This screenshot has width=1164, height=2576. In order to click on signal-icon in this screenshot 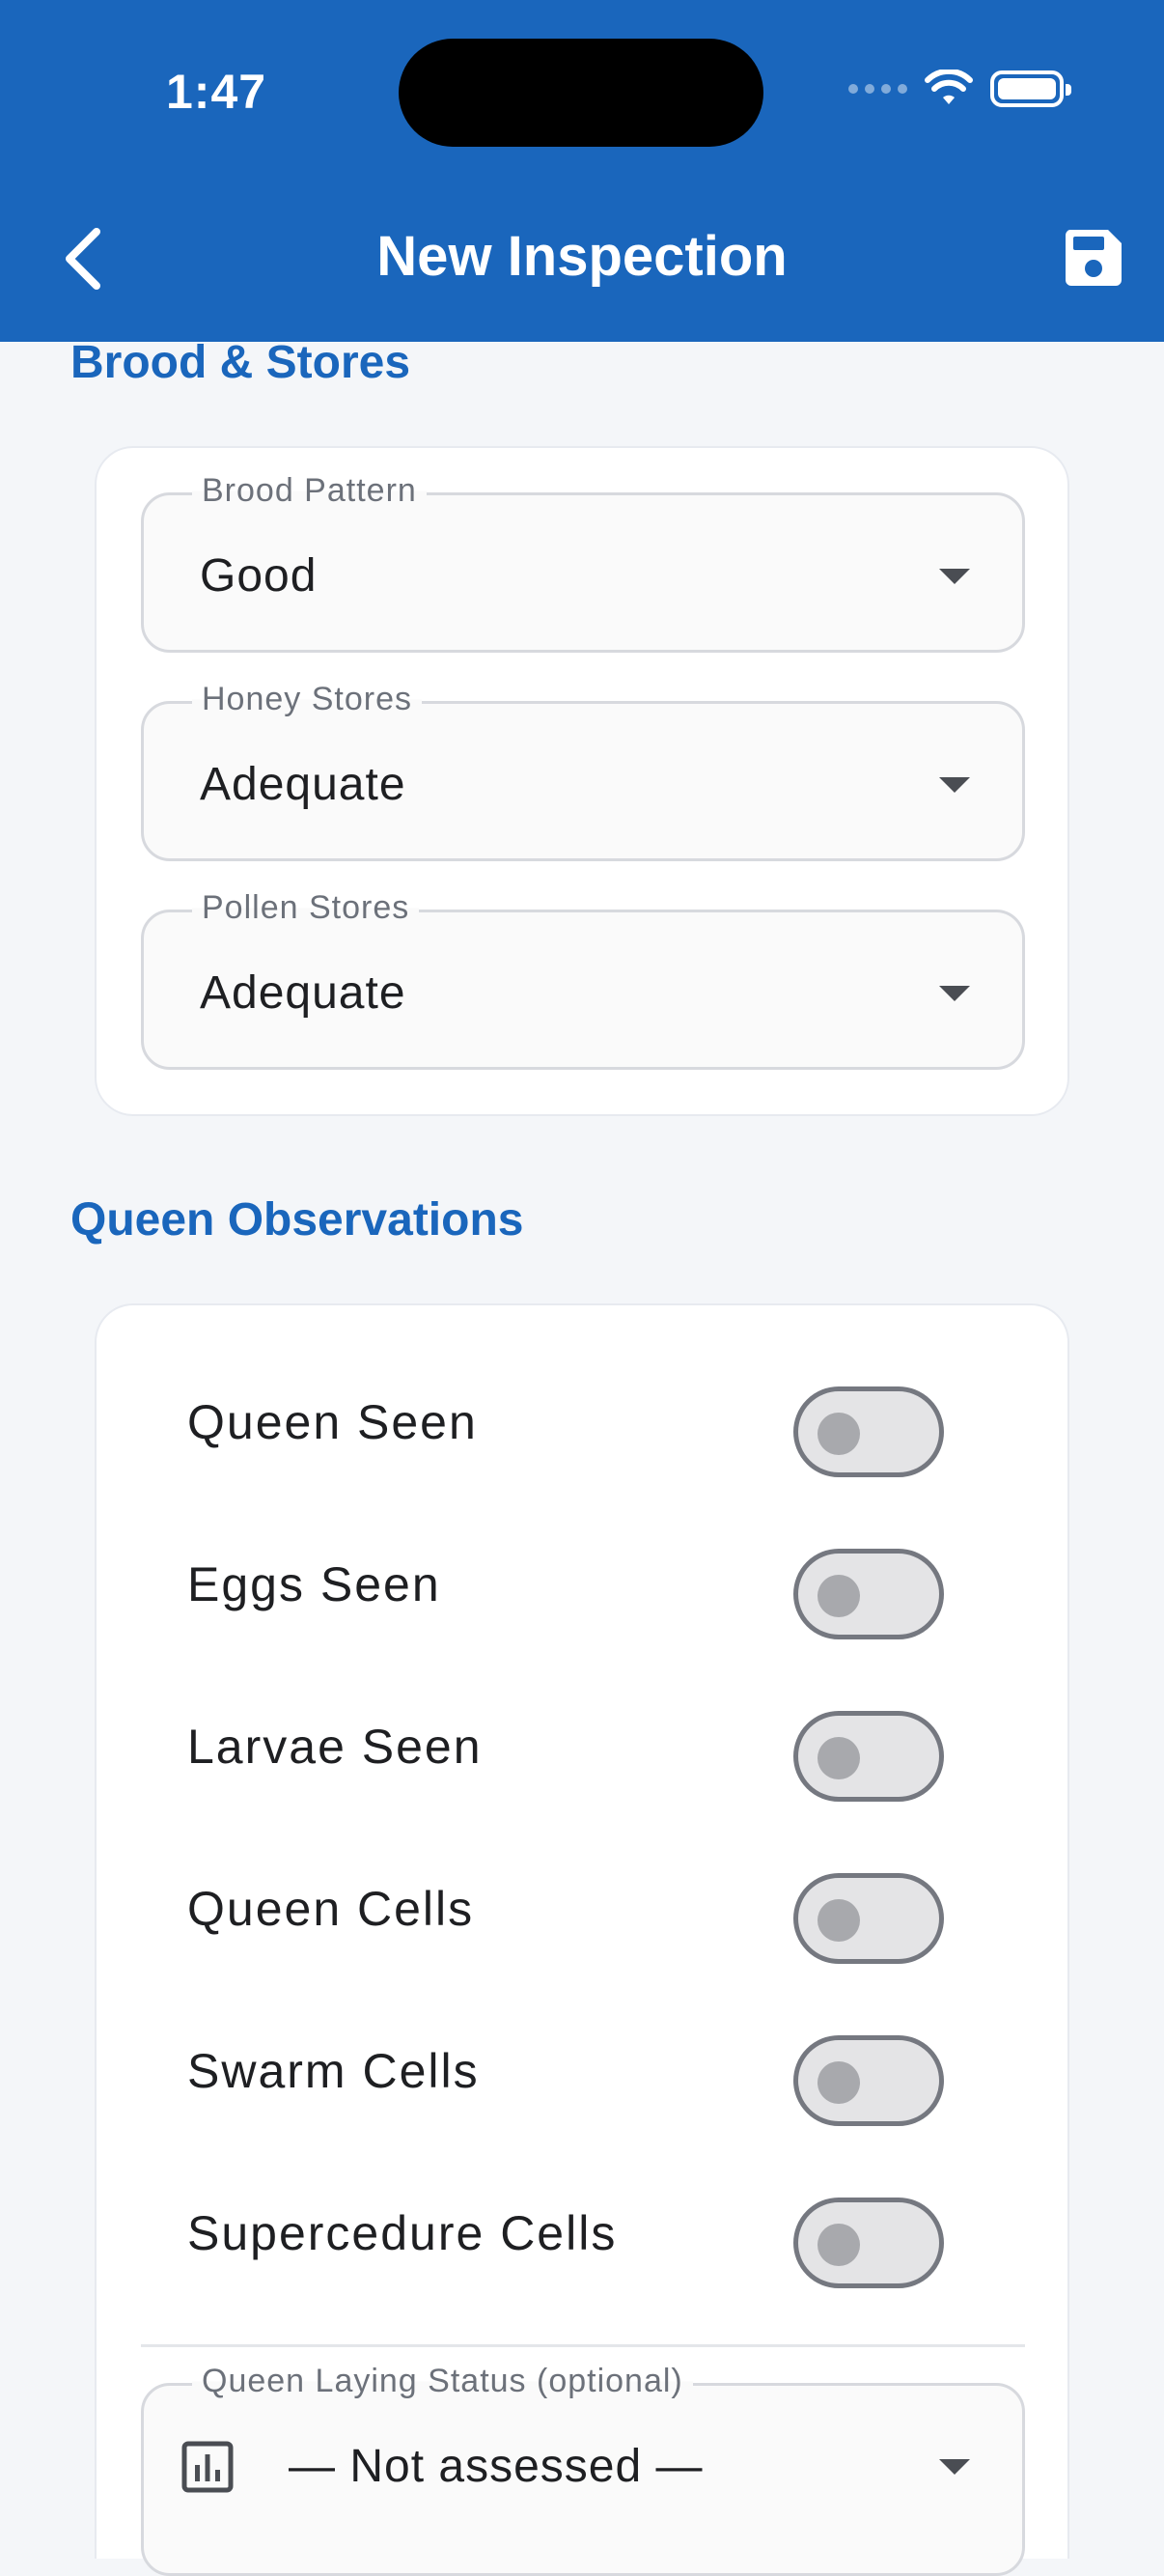, I will do `click(878, 89)`.